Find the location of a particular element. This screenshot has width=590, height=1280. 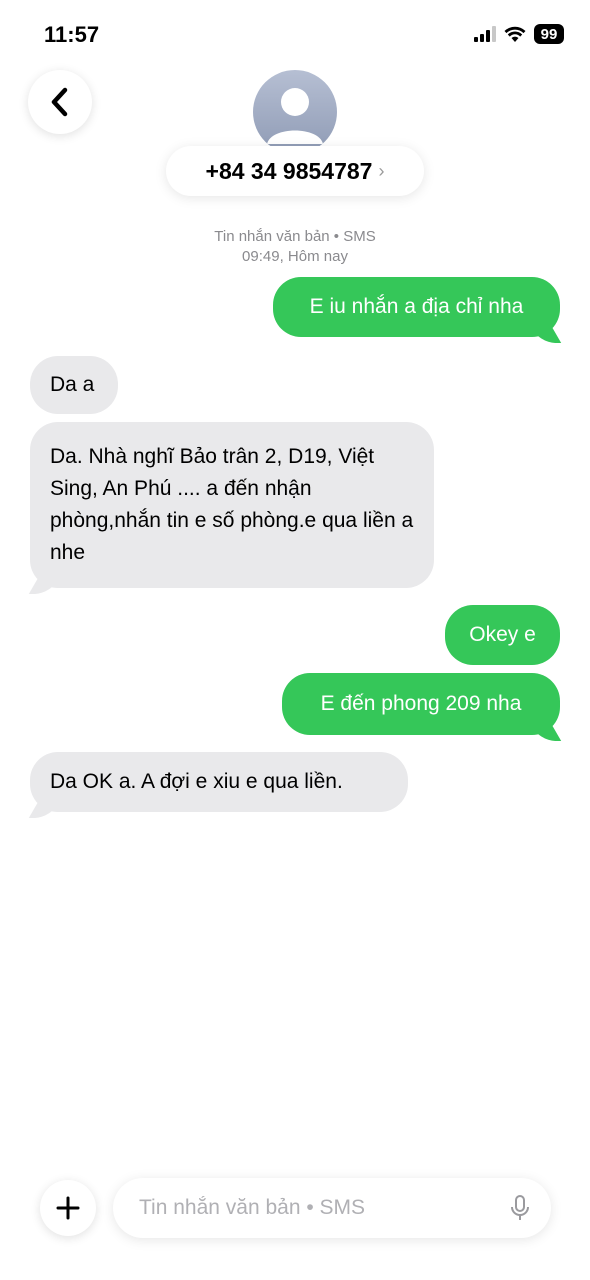

chevron-left-icon is located at coordinates (59, 102).